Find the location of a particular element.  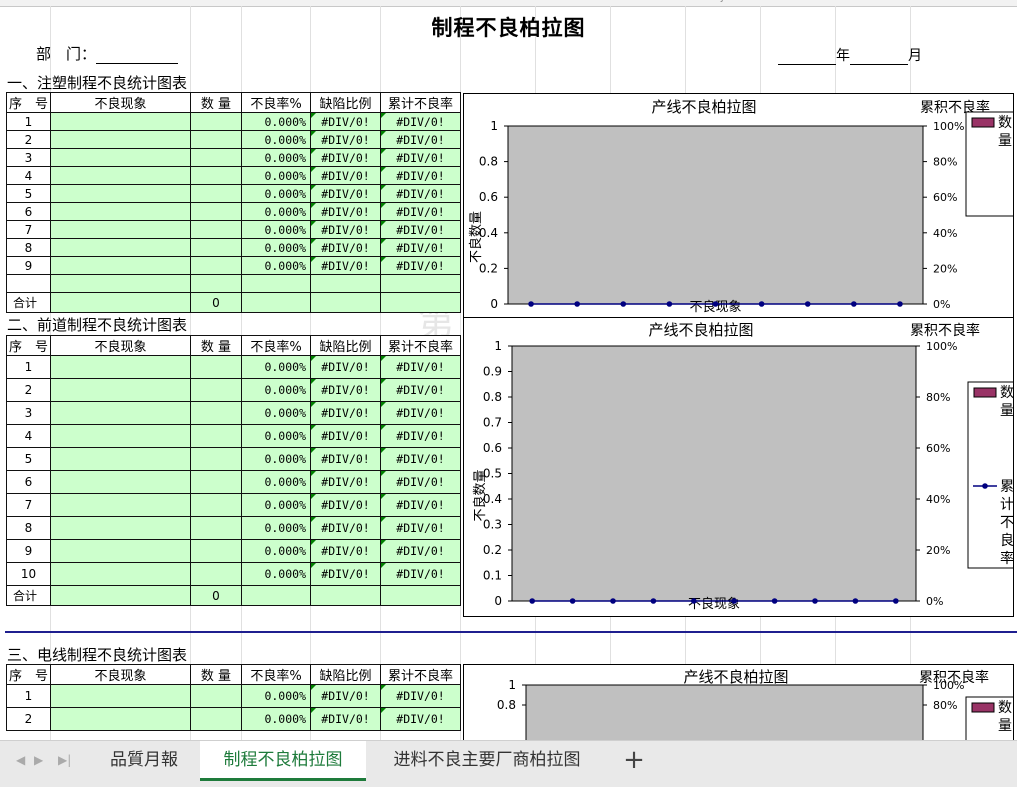

row-index-cell is located at coordinates (28, 283).